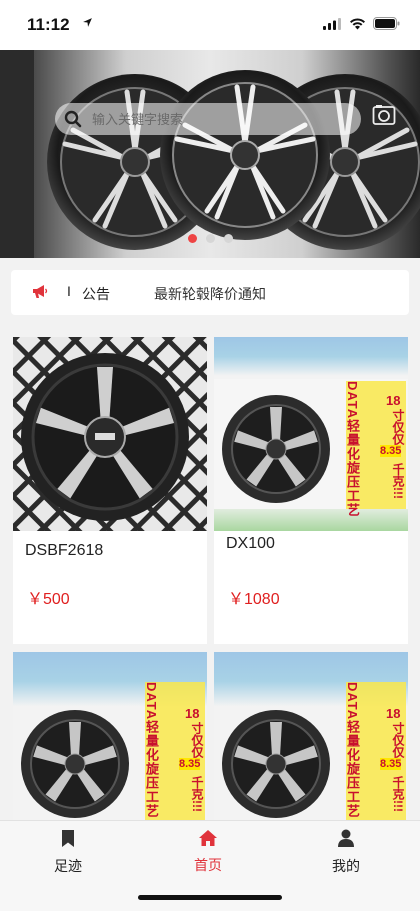 The image size is (420, 911). Describe the element at coordinates (346, 838) in the screenshot. I see `person-icon` at that location.